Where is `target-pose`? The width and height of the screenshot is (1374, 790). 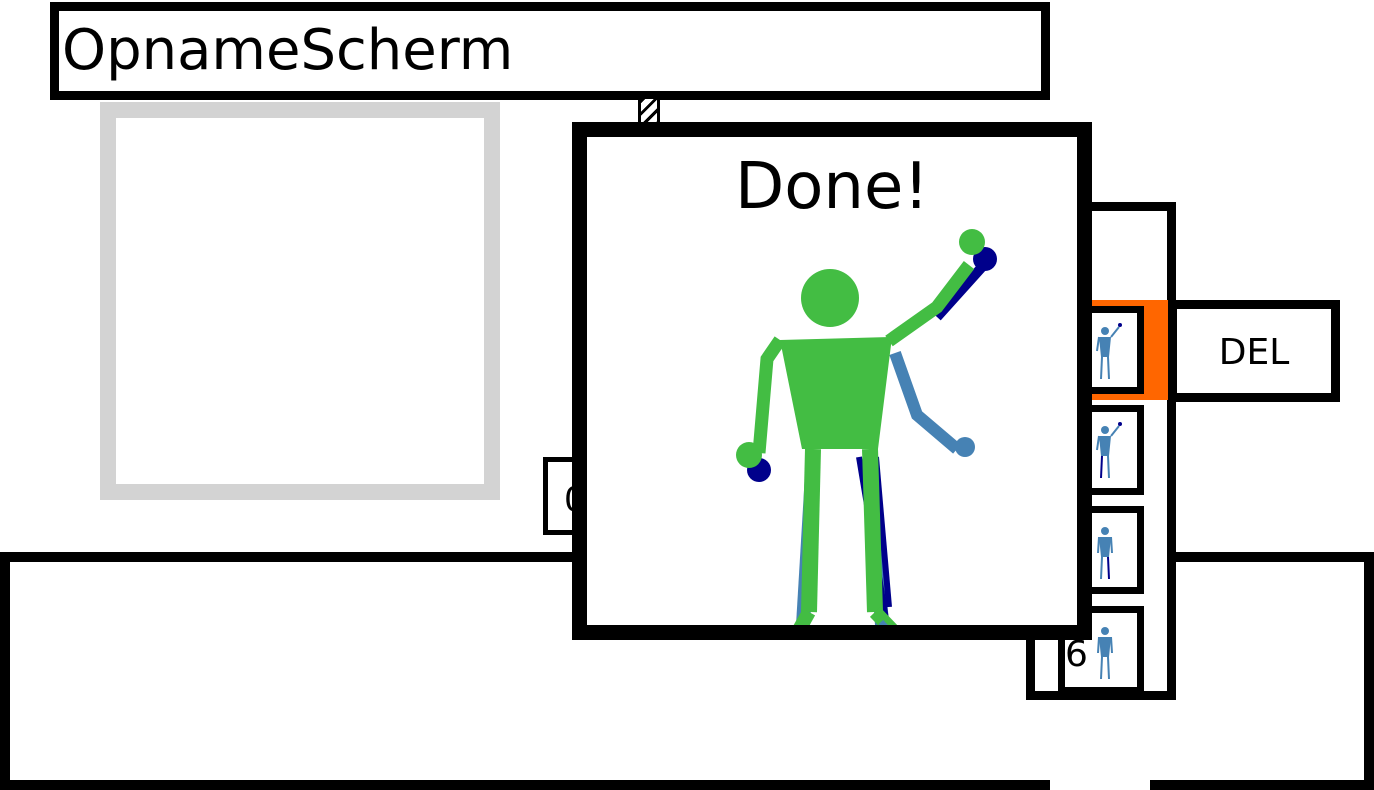 target-pose is located at coordinates (860, 427).